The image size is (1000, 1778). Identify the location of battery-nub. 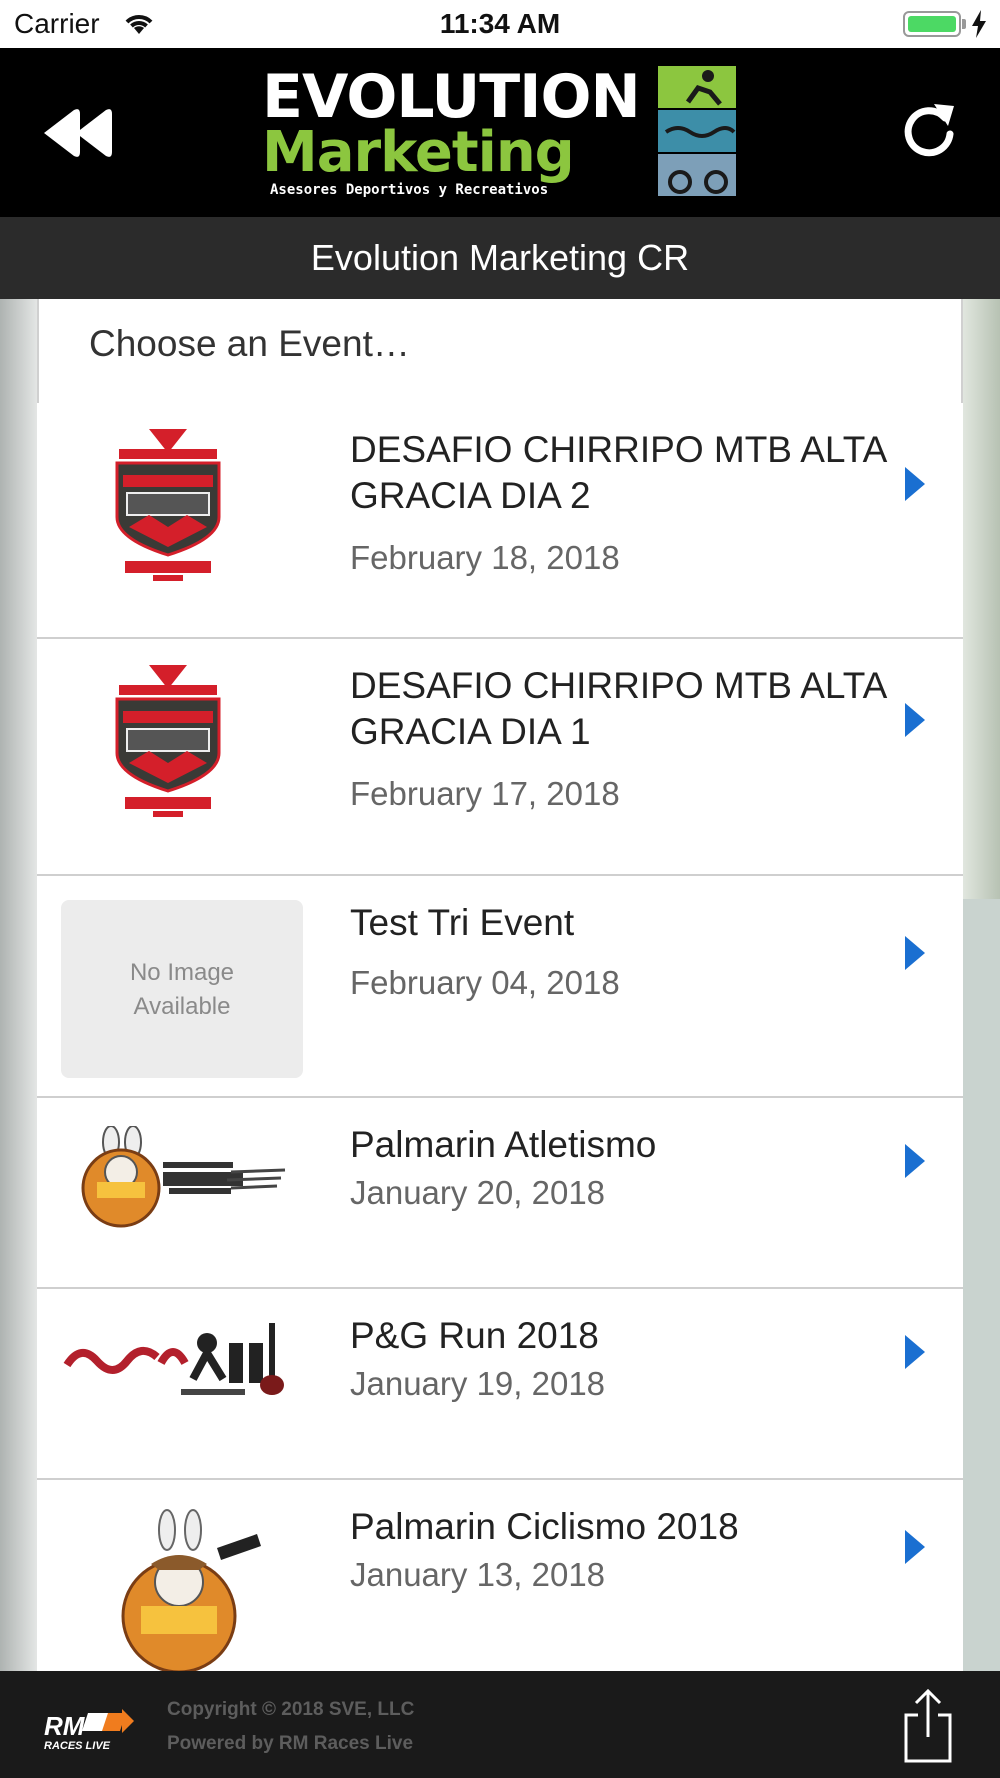
(964, 24).